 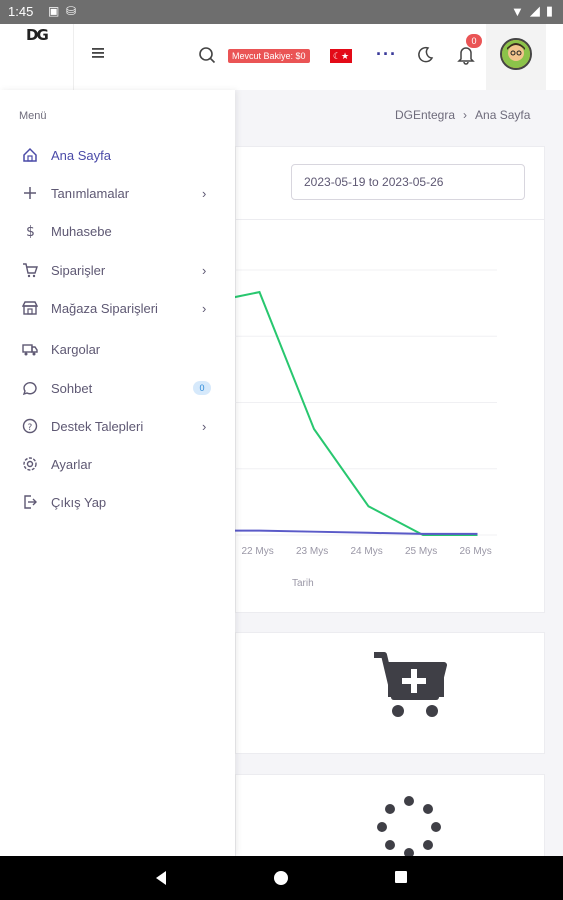 I want to click on chat-icon, so click(x=30, y=388).